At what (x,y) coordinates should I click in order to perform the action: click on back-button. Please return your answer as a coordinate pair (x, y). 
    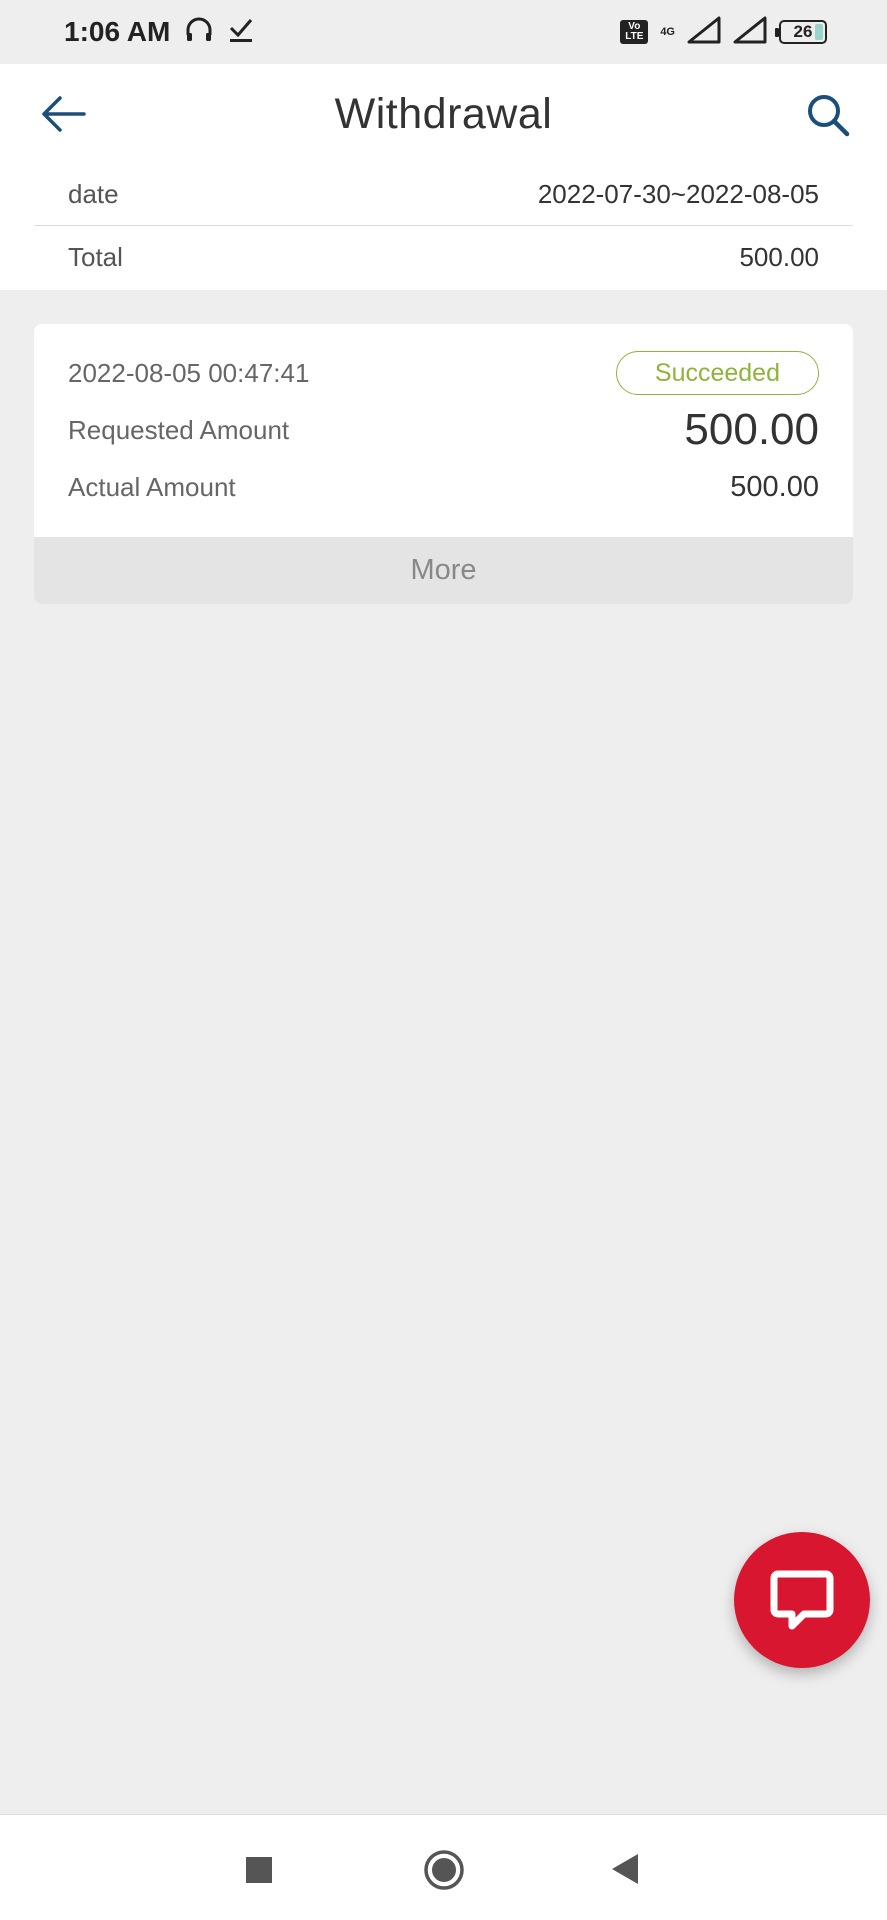
    Looking at the image, I should click on (63, 114).